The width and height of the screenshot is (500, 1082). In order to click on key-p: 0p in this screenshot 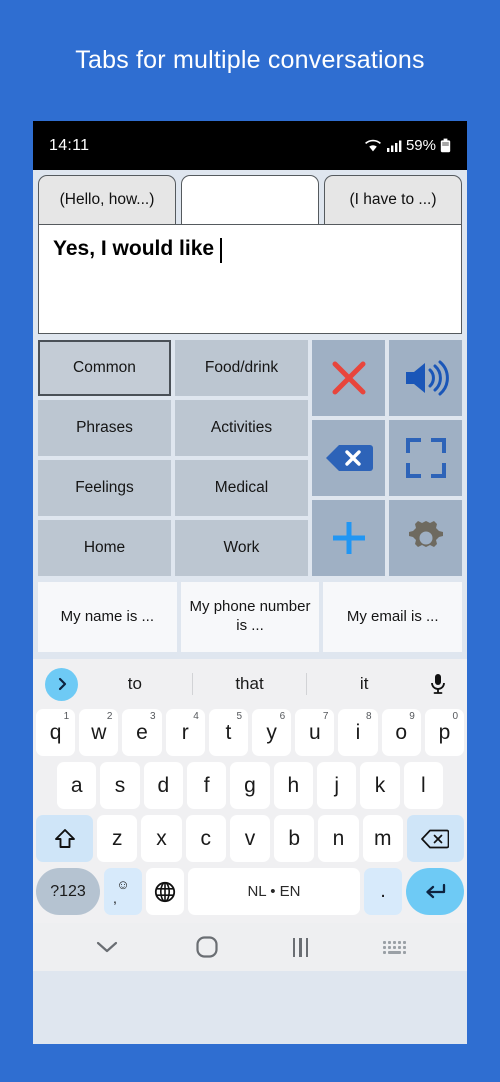, I will do `click(444, 732)`.